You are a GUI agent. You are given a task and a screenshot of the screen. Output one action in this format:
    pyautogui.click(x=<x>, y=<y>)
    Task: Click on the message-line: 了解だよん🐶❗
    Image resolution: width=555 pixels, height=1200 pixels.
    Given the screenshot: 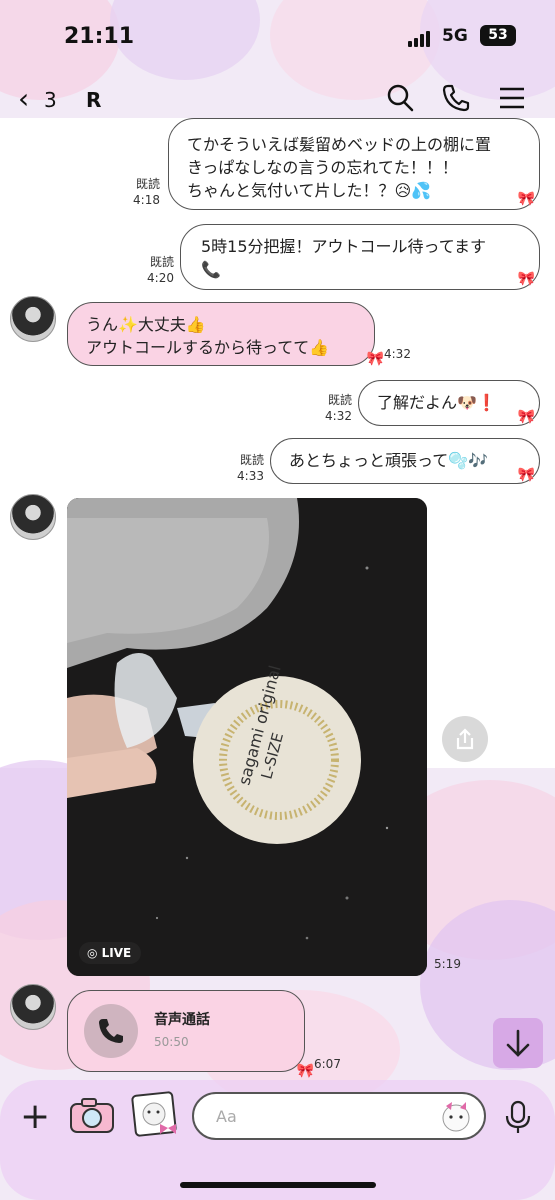 What is the action you would take?
    pyautogui.click(x=437, y=402)
    